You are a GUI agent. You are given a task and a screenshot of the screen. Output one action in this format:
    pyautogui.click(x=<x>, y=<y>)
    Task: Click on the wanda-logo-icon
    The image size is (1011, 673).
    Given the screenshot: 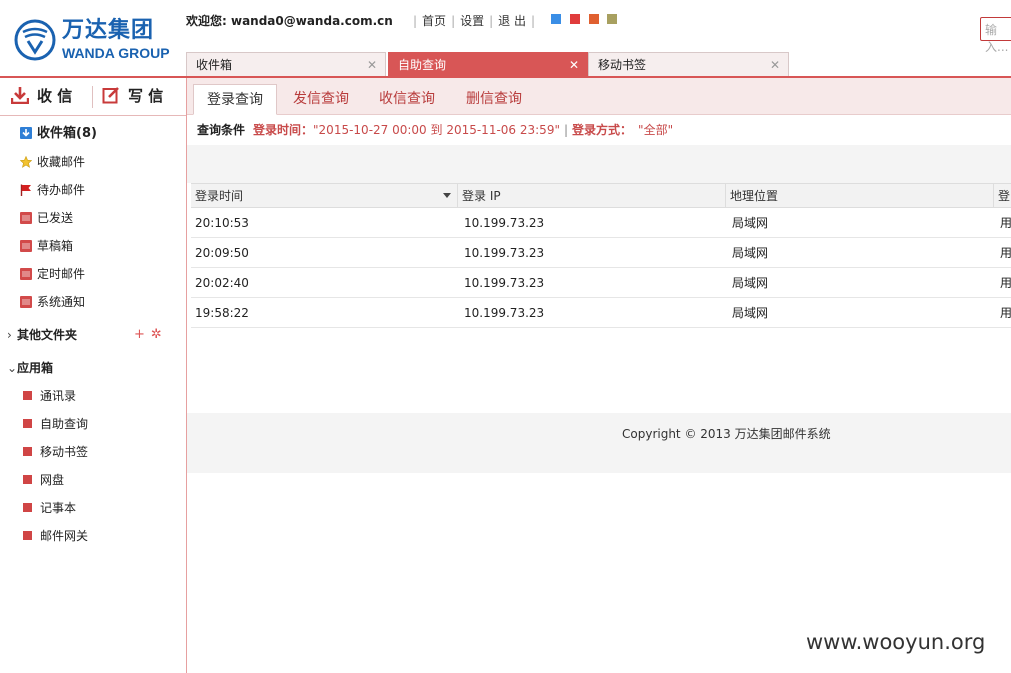 What is the action you would take?
    pyautogui.click(x=35, y=40)
    